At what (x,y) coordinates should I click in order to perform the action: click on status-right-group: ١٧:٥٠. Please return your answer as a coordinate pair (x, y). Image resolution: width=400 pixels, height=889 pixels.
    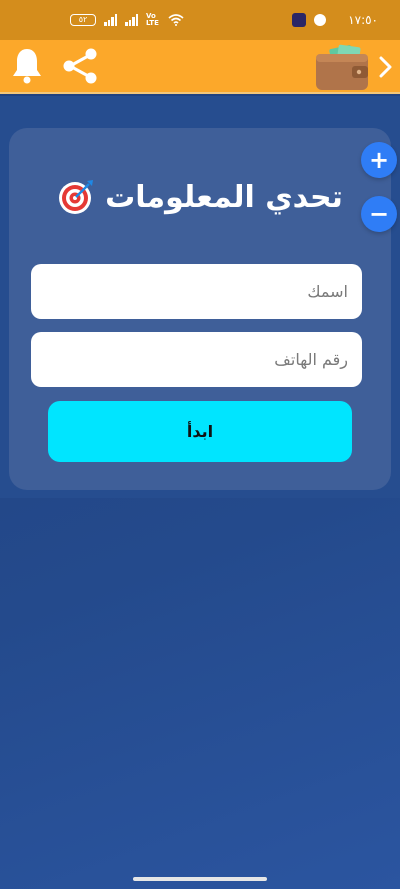
    Looking at the image, I should click on (335, 20).